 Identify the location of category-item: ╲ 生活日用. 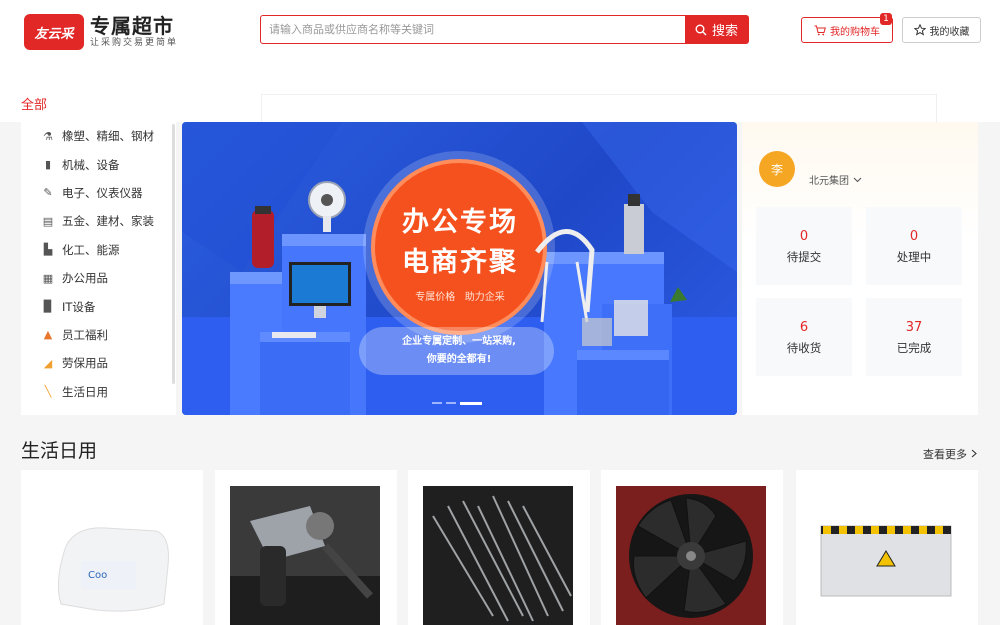
(98, 392).